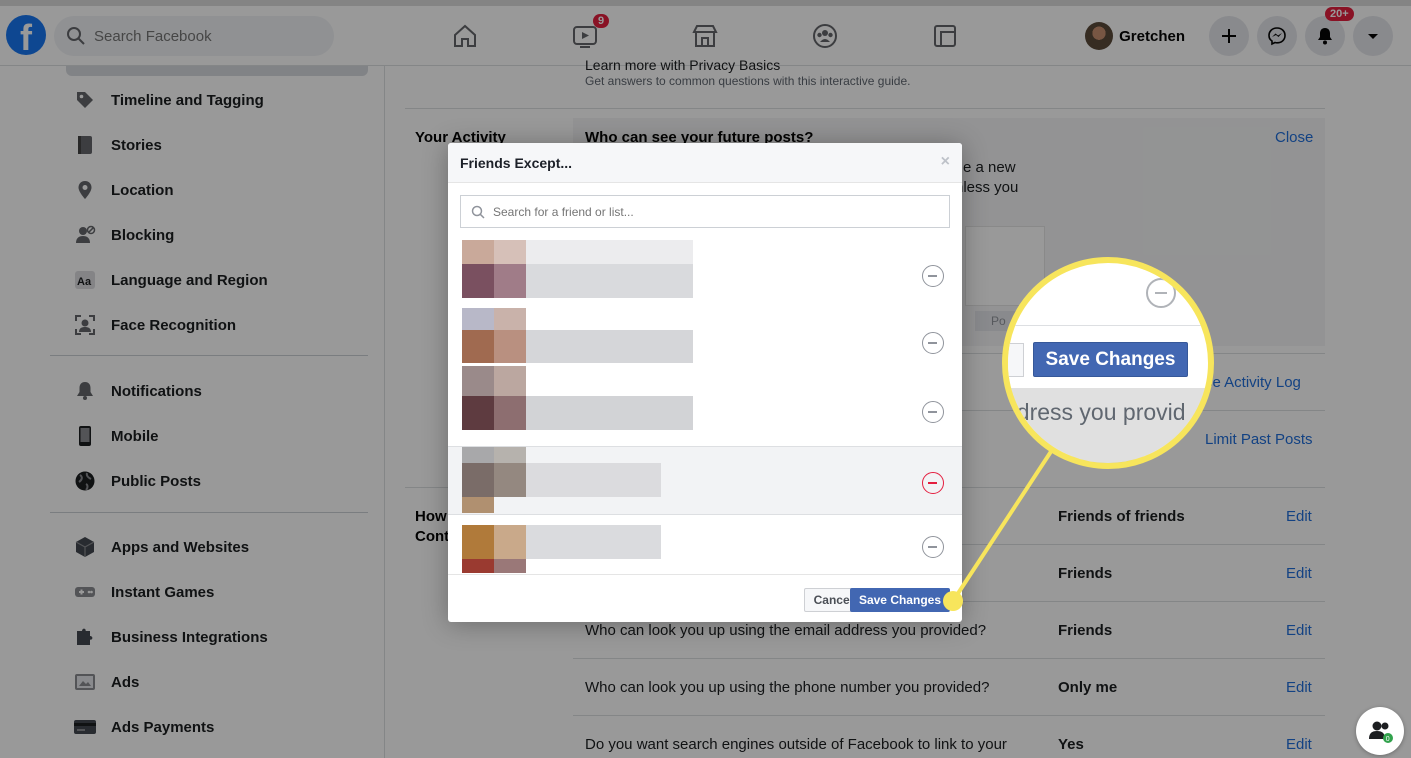 The width and height of the screenshot is (1411, 758). What do you see at coordinates (1108, 325) in the screenshot?
I see `zoomed-divider` at bounding box center [1108, 325].